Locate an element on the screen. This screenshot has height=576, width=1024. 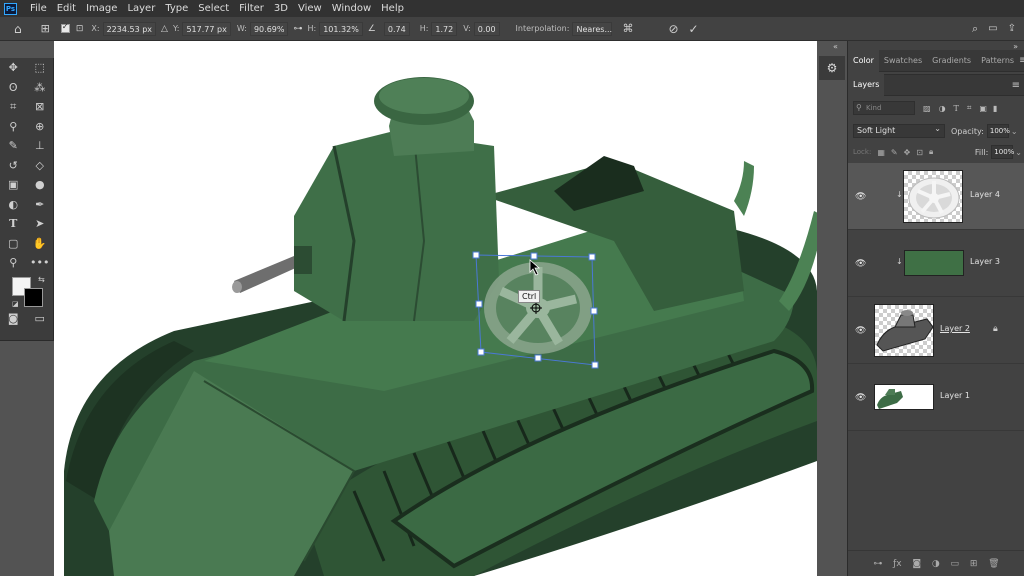
hskew-input: 1.72 is located at coordinates (444, 28).